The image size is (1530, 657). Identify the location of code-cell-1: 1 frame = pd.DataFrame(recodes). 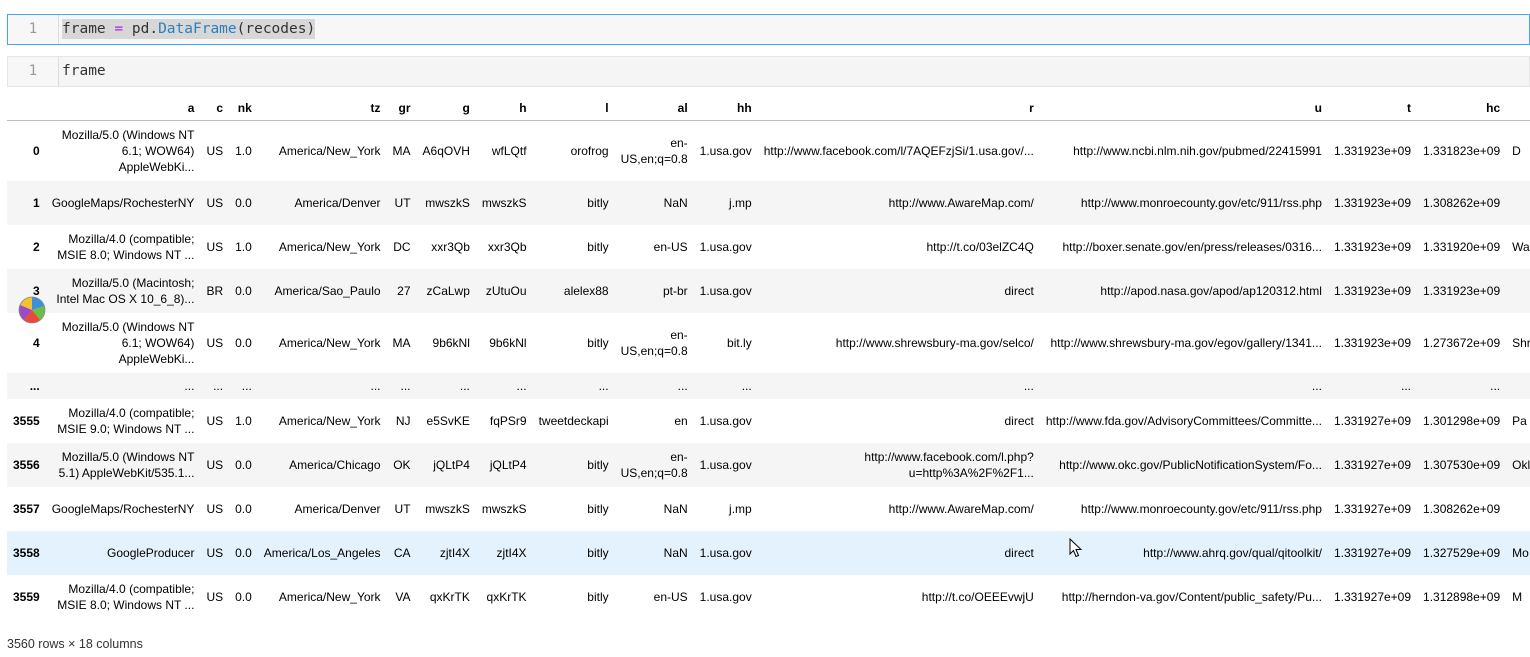
(768, 29).